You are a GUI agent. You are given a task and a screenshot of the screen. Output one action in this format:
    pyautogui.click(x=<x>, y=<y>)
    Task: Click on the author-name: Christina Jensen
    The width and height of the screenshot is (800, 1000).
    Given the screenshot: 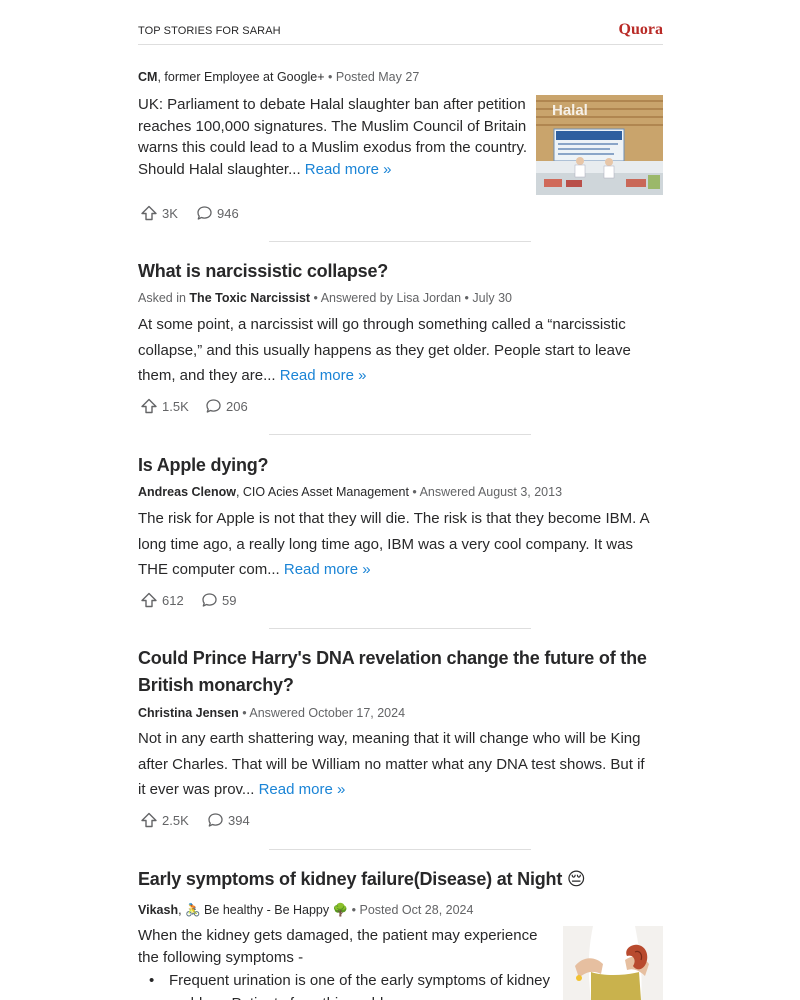 What is the action you would take?
    pyautogui.click(x=188, y=713)
    